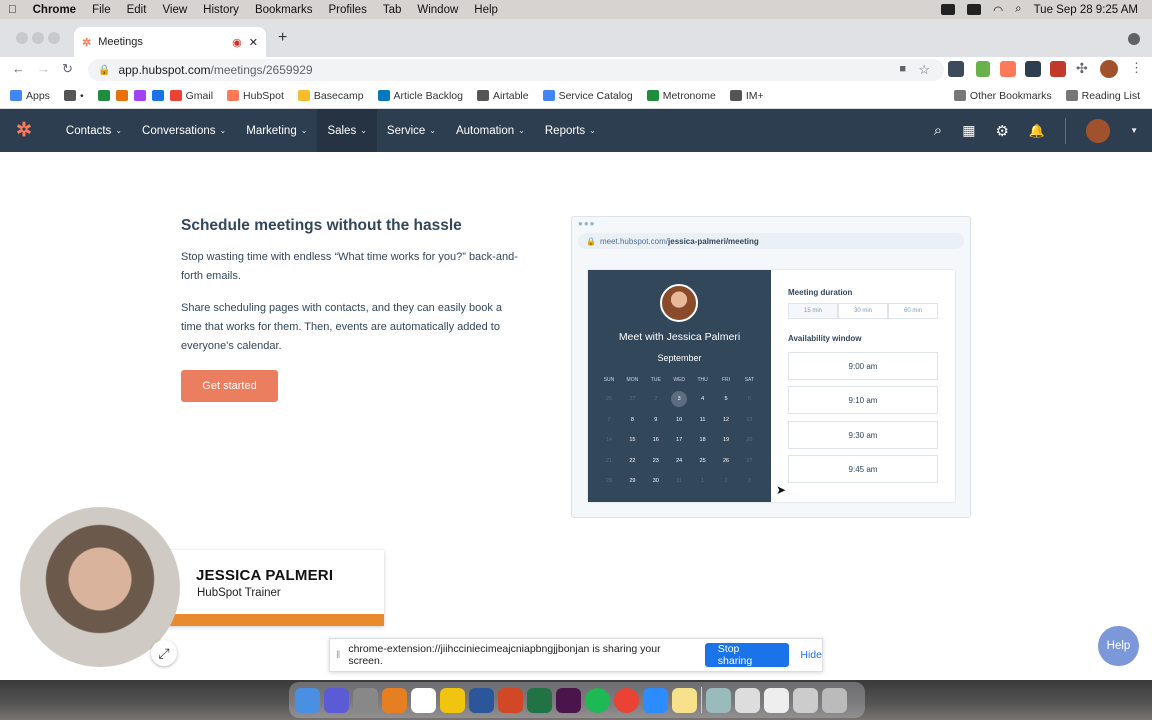  What do you see at coordinates (101, 10) in the screenshot?
I see `menu-file: File` at bounding box center [101, 10].